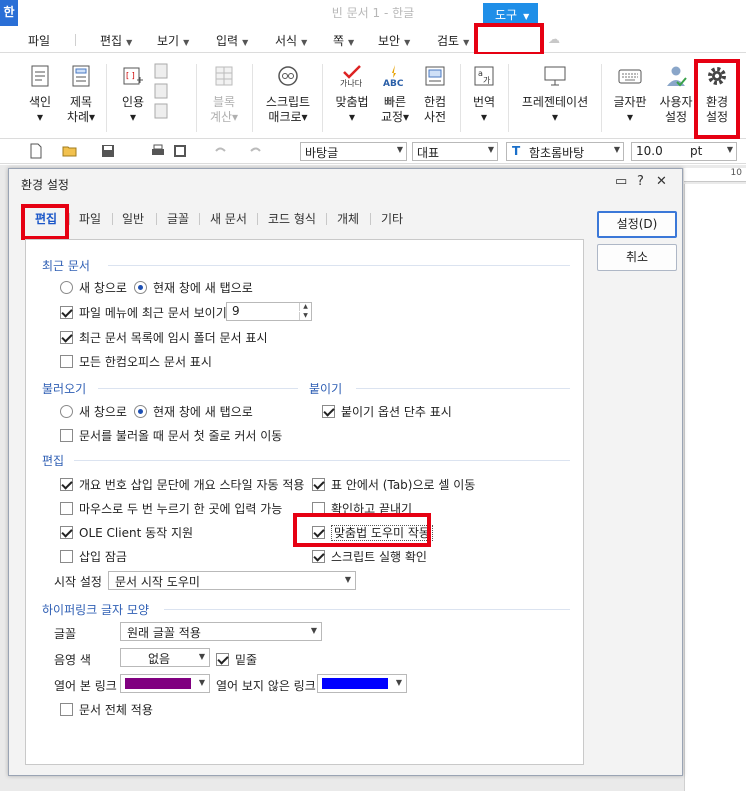  I want to click on script-macro-button: 스크립트 매크로▾, so click(288, 89).